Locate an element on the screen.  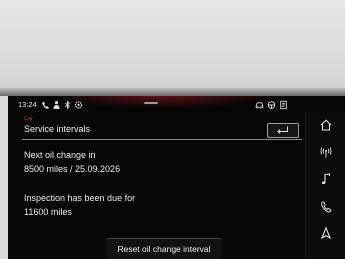
home-icon is located at coordinates (326, 125).